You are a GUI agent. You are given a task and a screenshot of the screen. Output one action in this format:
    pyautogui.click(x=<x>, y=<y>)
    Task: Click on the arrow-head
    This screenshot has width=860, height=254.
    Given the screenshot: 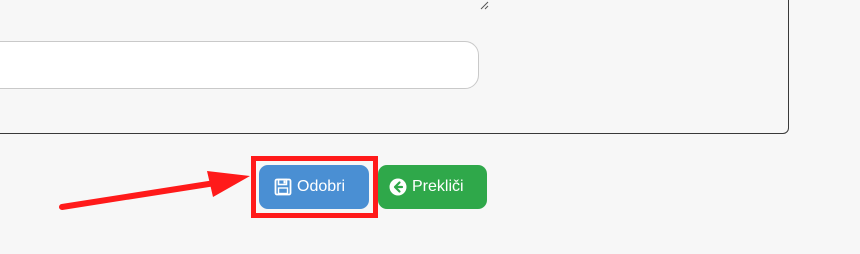 What is the action you would take?
    pyautogui.click(x=228, y=184)
    